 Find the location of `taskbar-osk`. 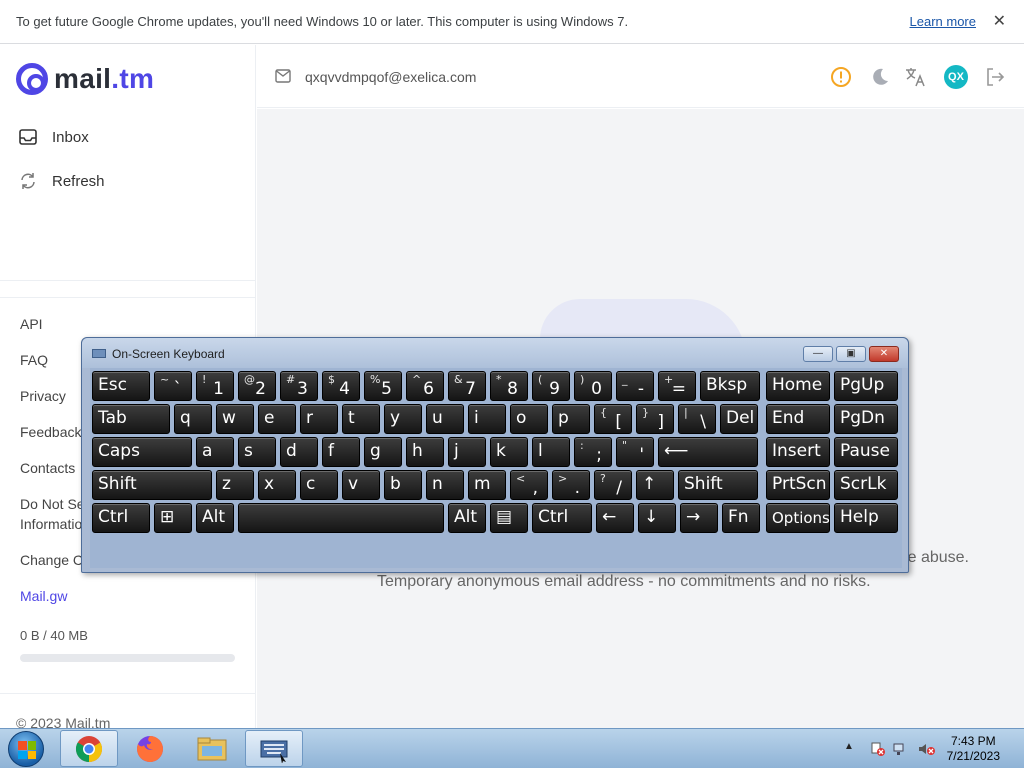

taskbar-osk is located at coordinates (274, 748).